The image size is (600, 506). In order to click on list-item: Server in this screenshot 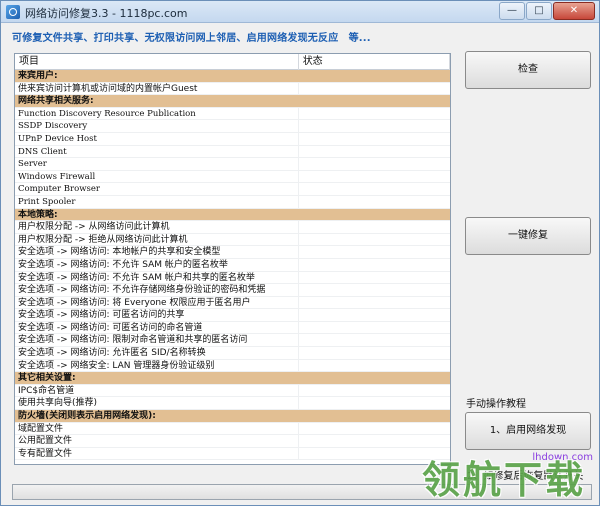, I will do `click(232, 164)`.